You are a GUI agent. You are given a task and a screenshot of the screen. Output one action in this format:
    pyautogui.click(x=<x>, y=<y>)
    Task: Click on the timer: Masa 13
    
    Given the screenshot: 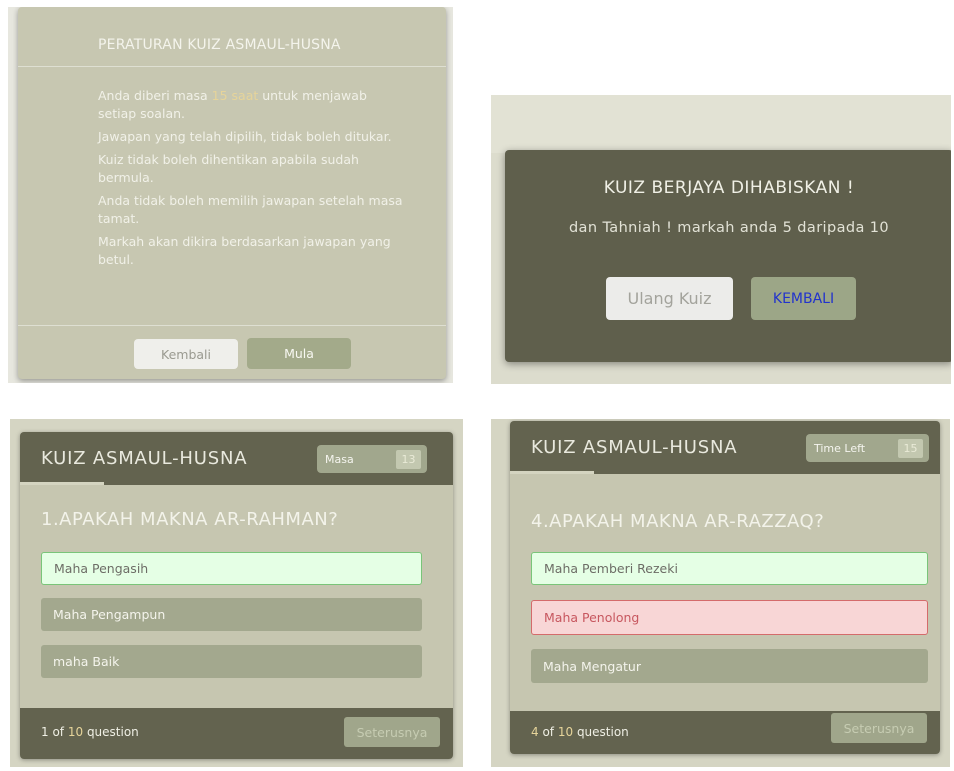 What is the action you would take?
    pyautogui.click(x=372, y=459)
    